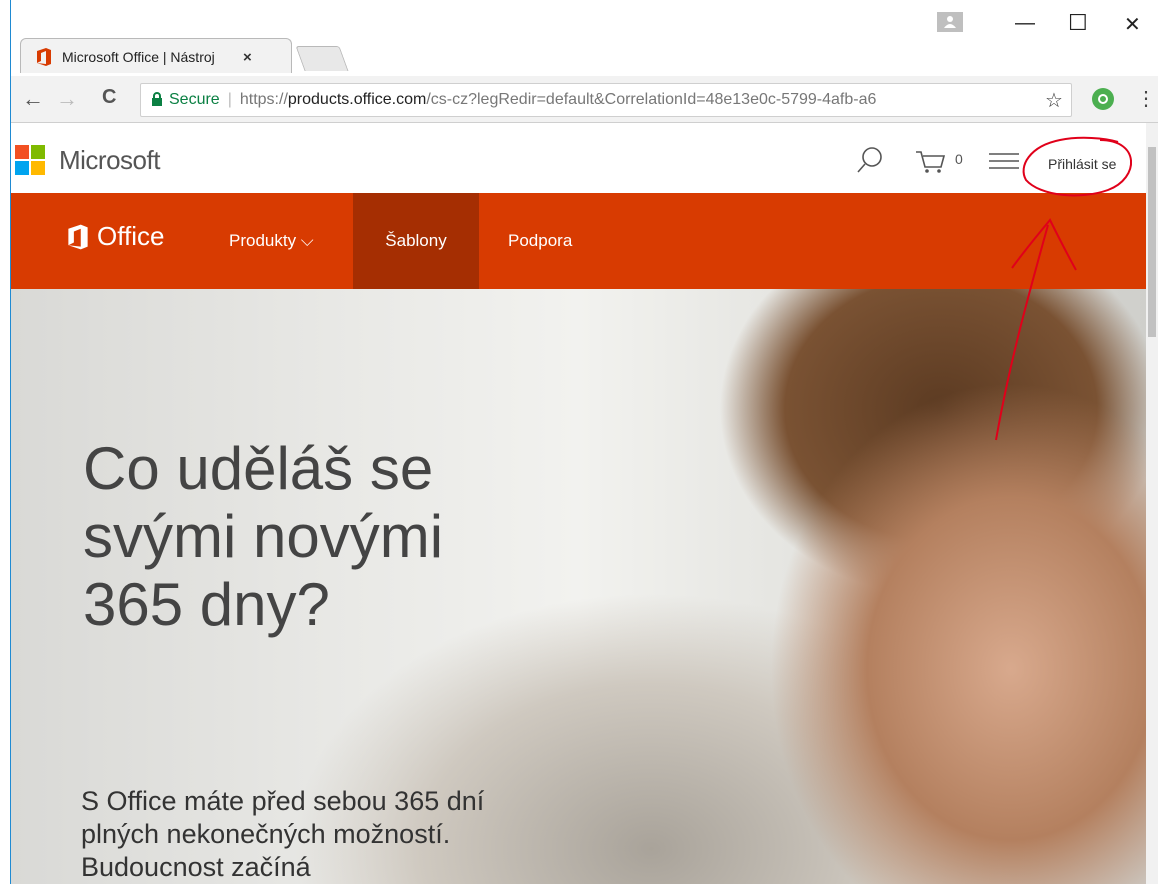 The image size is (1158, 884). Describe the element at coordinates (1103, 99) in the screenshot. I see `extension-icon` at that location.